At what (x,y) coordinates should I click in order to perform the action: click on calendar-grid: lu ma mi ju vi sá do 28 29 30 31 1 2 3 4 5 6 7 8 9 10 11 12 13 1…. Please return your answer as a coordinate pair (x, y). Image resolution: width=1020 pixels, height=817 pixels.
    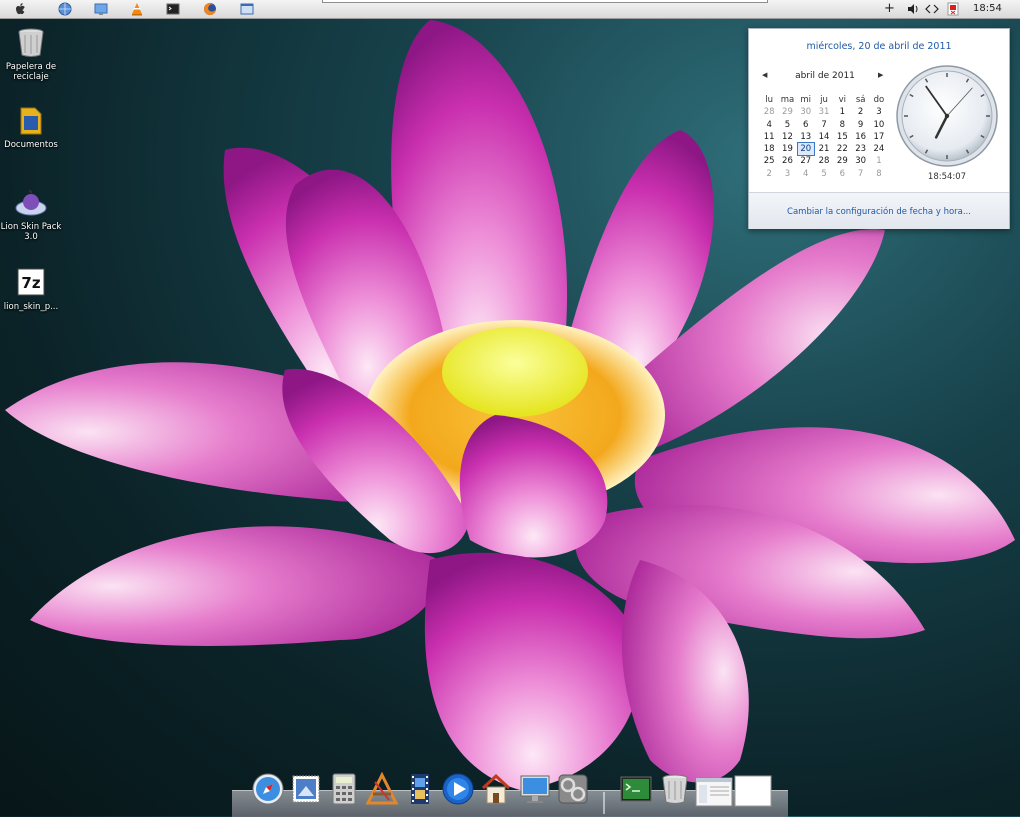
    Looking at the image, I should click on (824, 133).